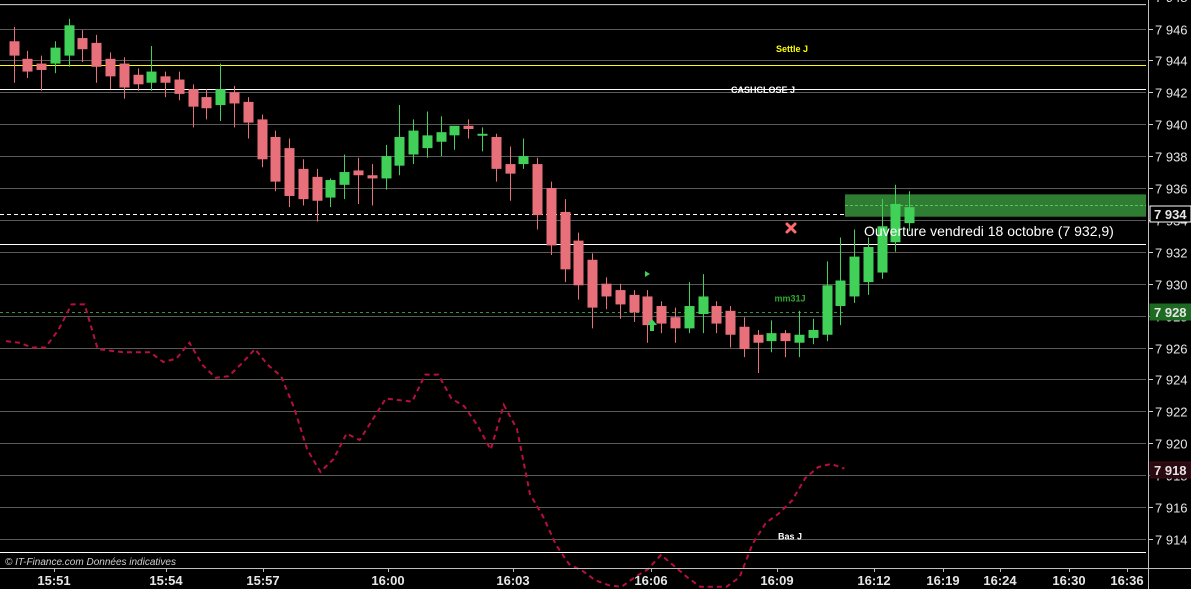  What do you see at coordinates (942, 580) in the screenshot?
I see `time-tick-label: 16:19` at bounding box center [942, 580].